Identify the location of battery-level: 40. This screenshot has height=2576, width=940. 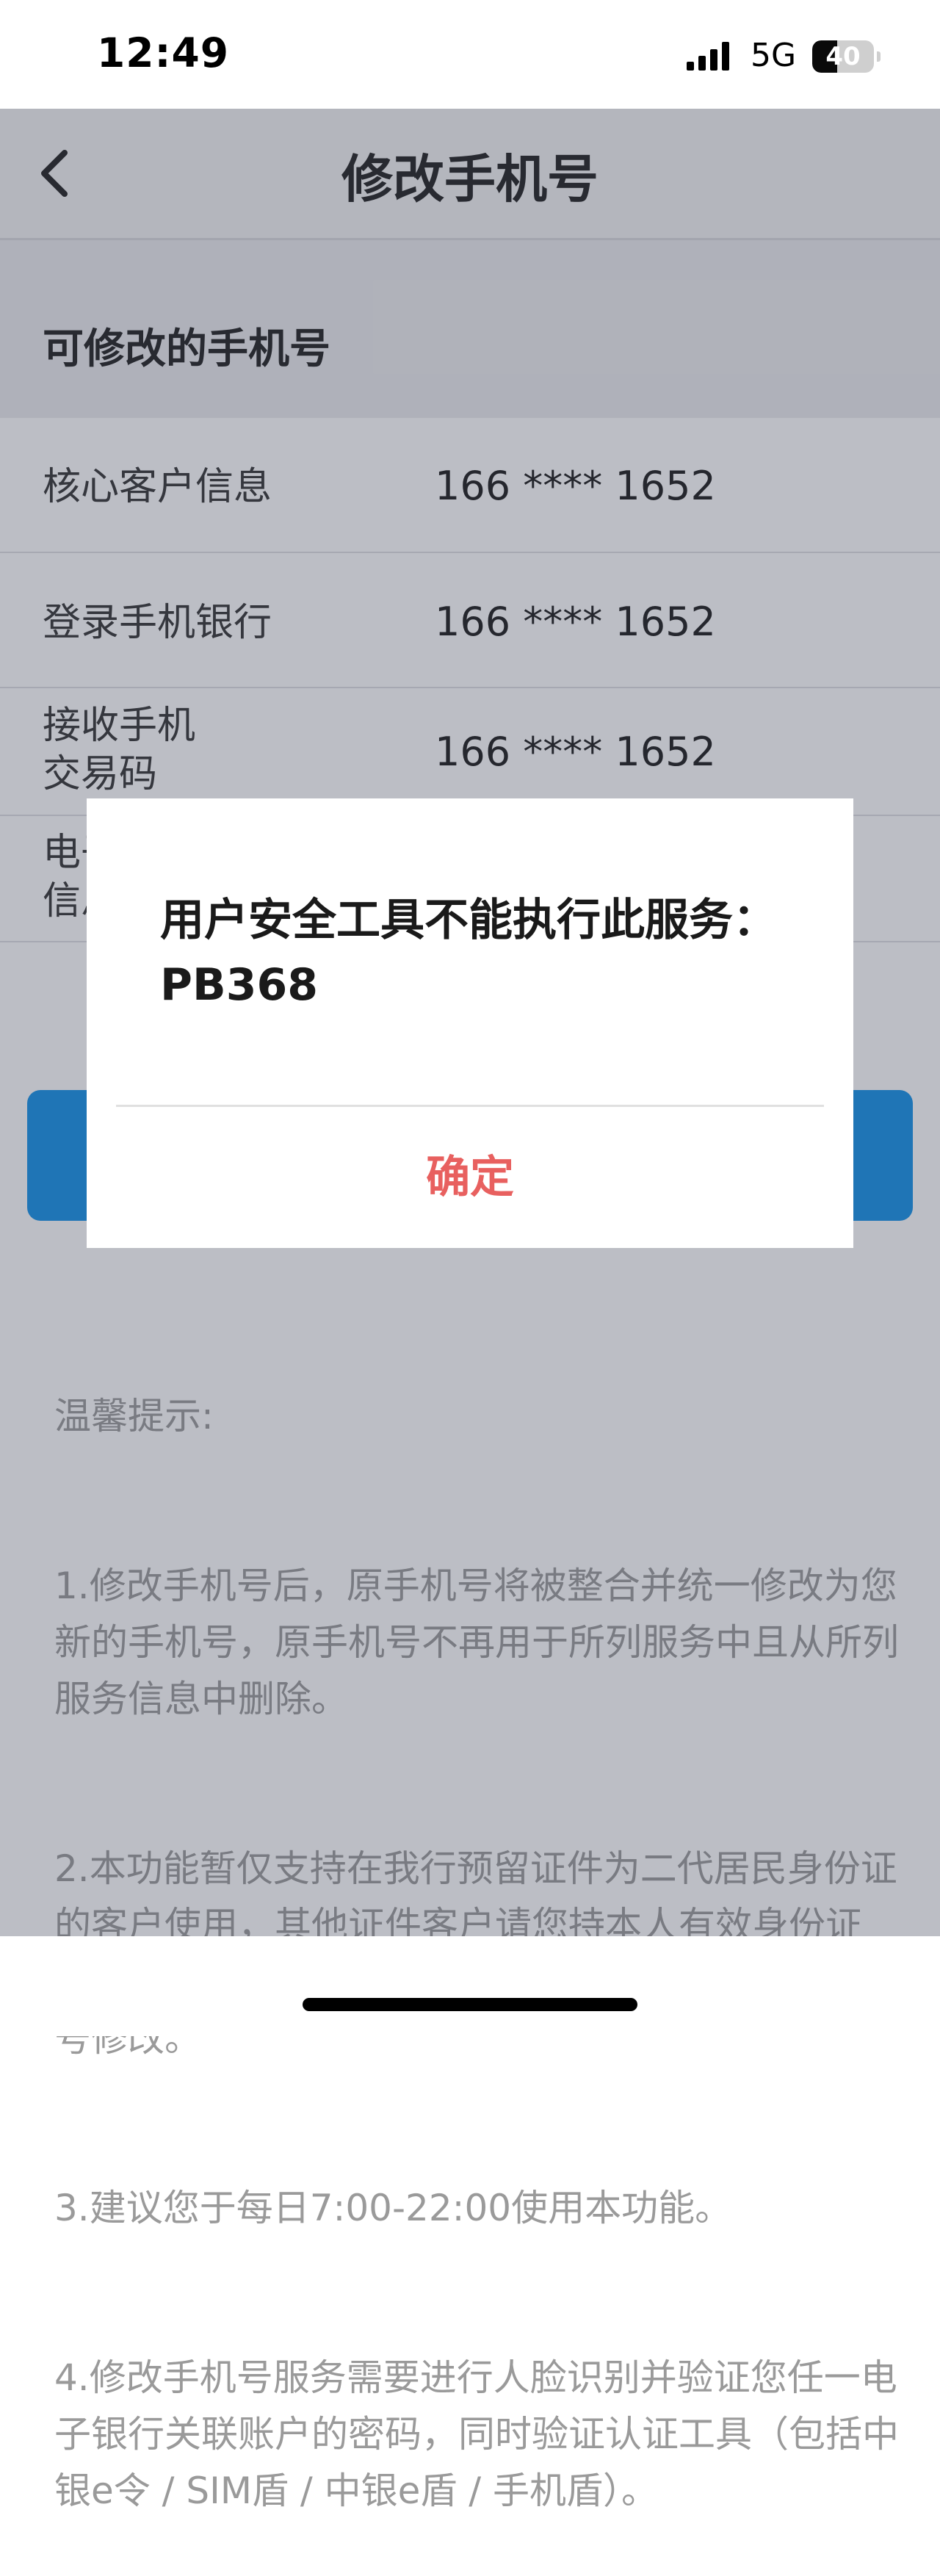
(843, 57).